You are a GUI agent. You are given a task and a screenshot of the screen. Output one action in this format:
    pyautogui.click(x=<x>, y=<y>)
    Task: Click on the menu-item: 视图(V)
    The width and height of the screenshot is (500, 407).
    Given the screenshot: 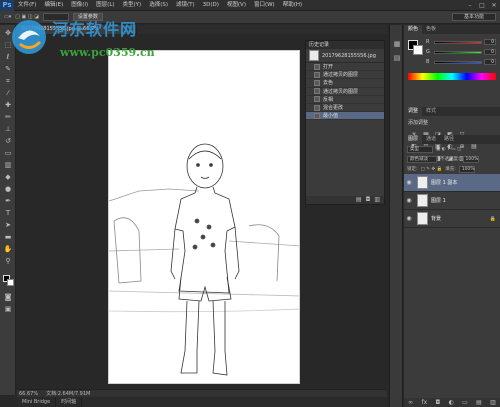 What is the action you would take?
    pyautogui.click(x=236, y=5)
    